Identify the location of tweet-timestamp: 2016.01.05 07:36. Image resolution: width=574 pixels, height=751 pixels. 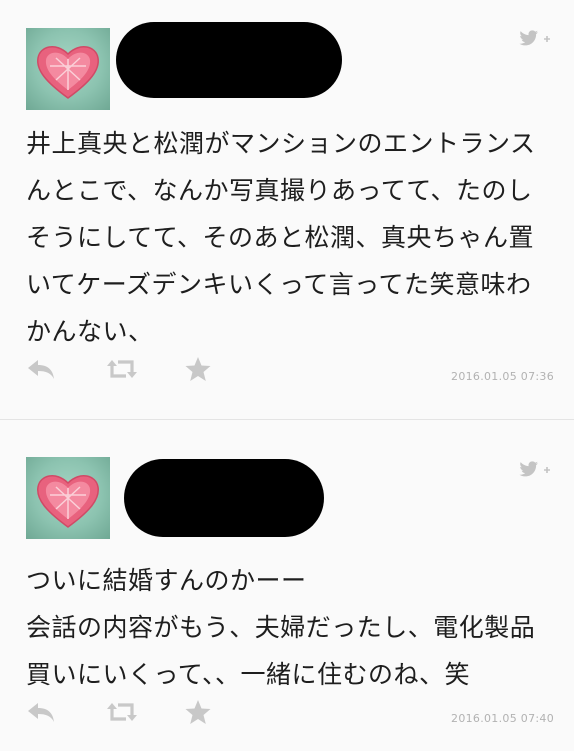
(502, 376).